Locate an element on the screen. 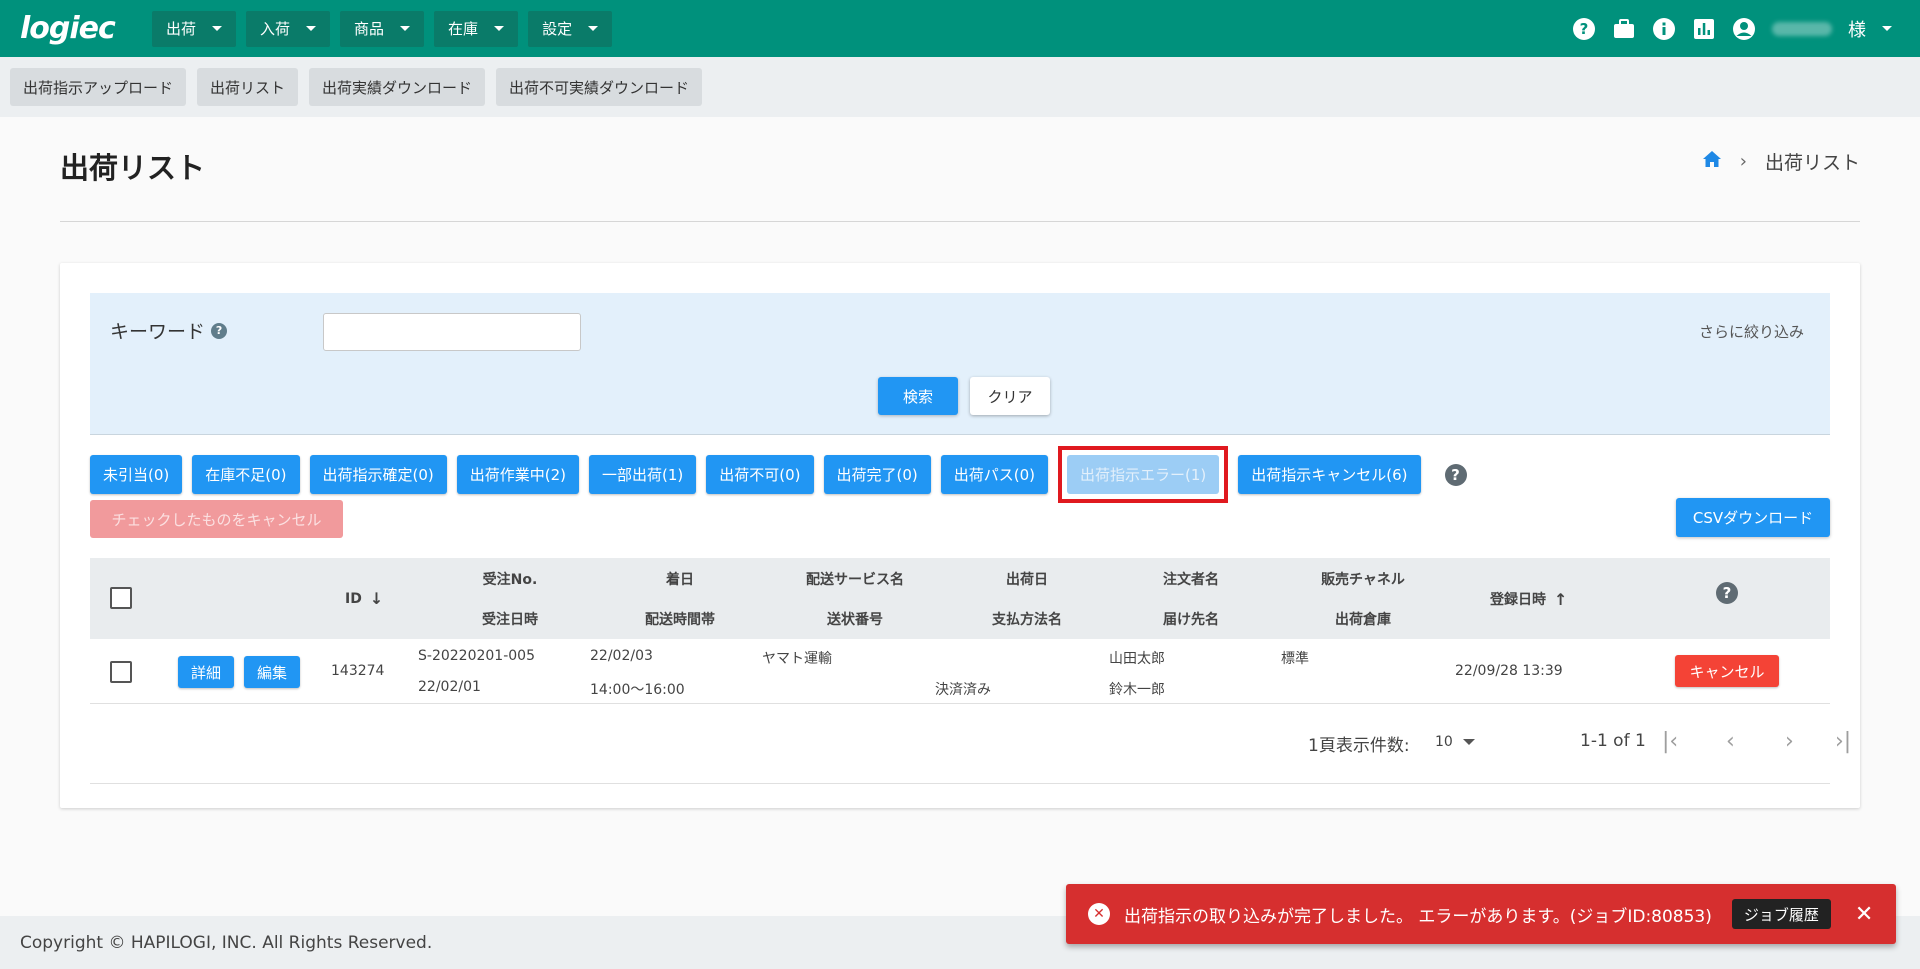 The image size is (1920, 969). keyword-input is located at coordinates (452, 332).